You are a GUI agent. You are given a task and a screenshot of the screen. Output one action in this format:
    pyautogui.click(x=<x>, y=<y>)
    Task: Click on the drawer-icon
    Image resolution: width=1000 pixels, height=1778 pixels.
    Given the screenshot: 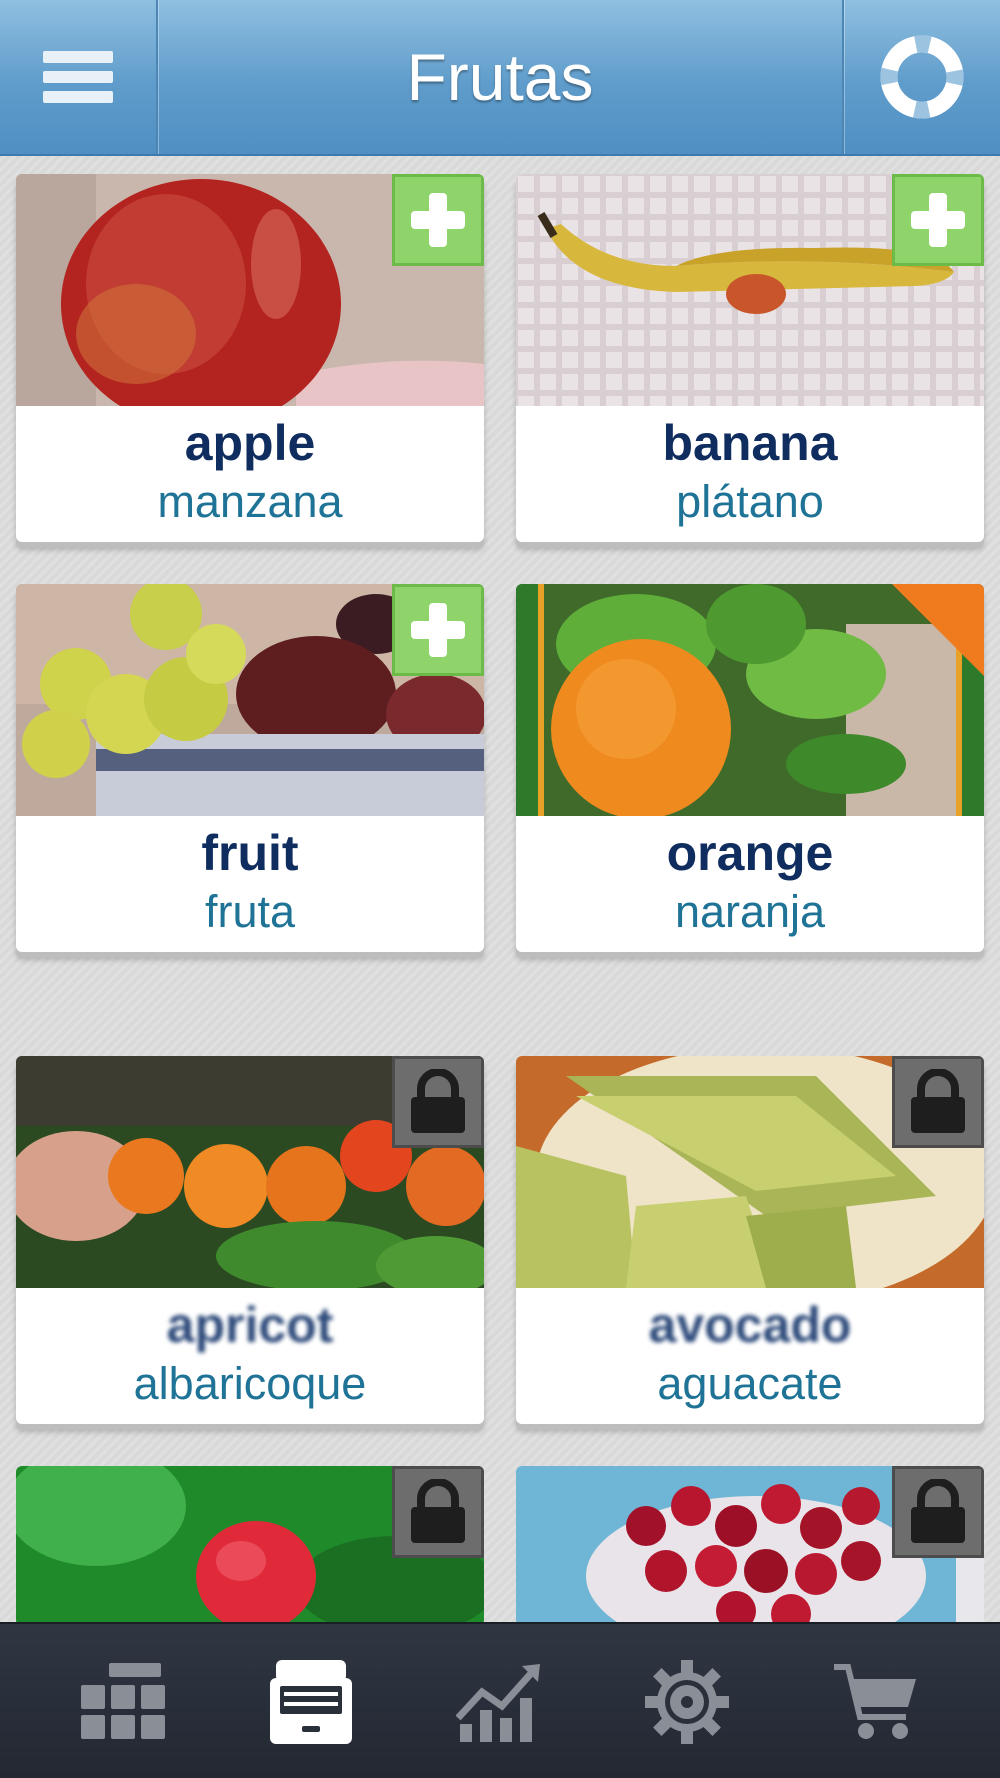 What is the action you would take?
    pyautogui.click(x=311, y=1702)
    